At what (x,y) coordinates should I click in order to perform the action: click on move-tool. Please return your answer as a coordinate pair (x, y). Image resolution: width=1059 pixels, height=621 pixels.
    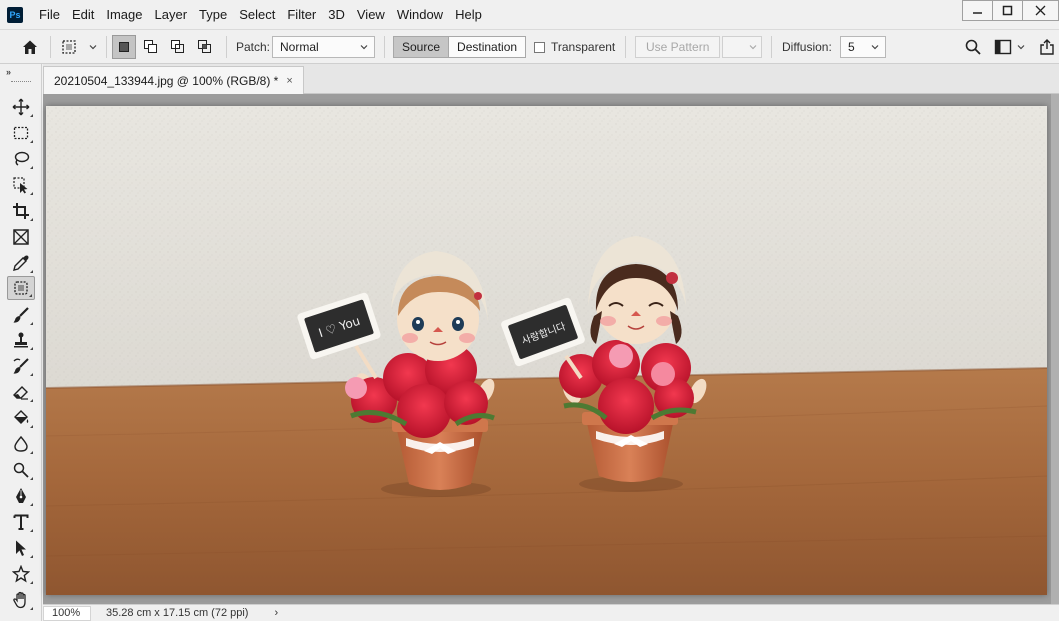
    Looking at the image, I should click on (21, 107).